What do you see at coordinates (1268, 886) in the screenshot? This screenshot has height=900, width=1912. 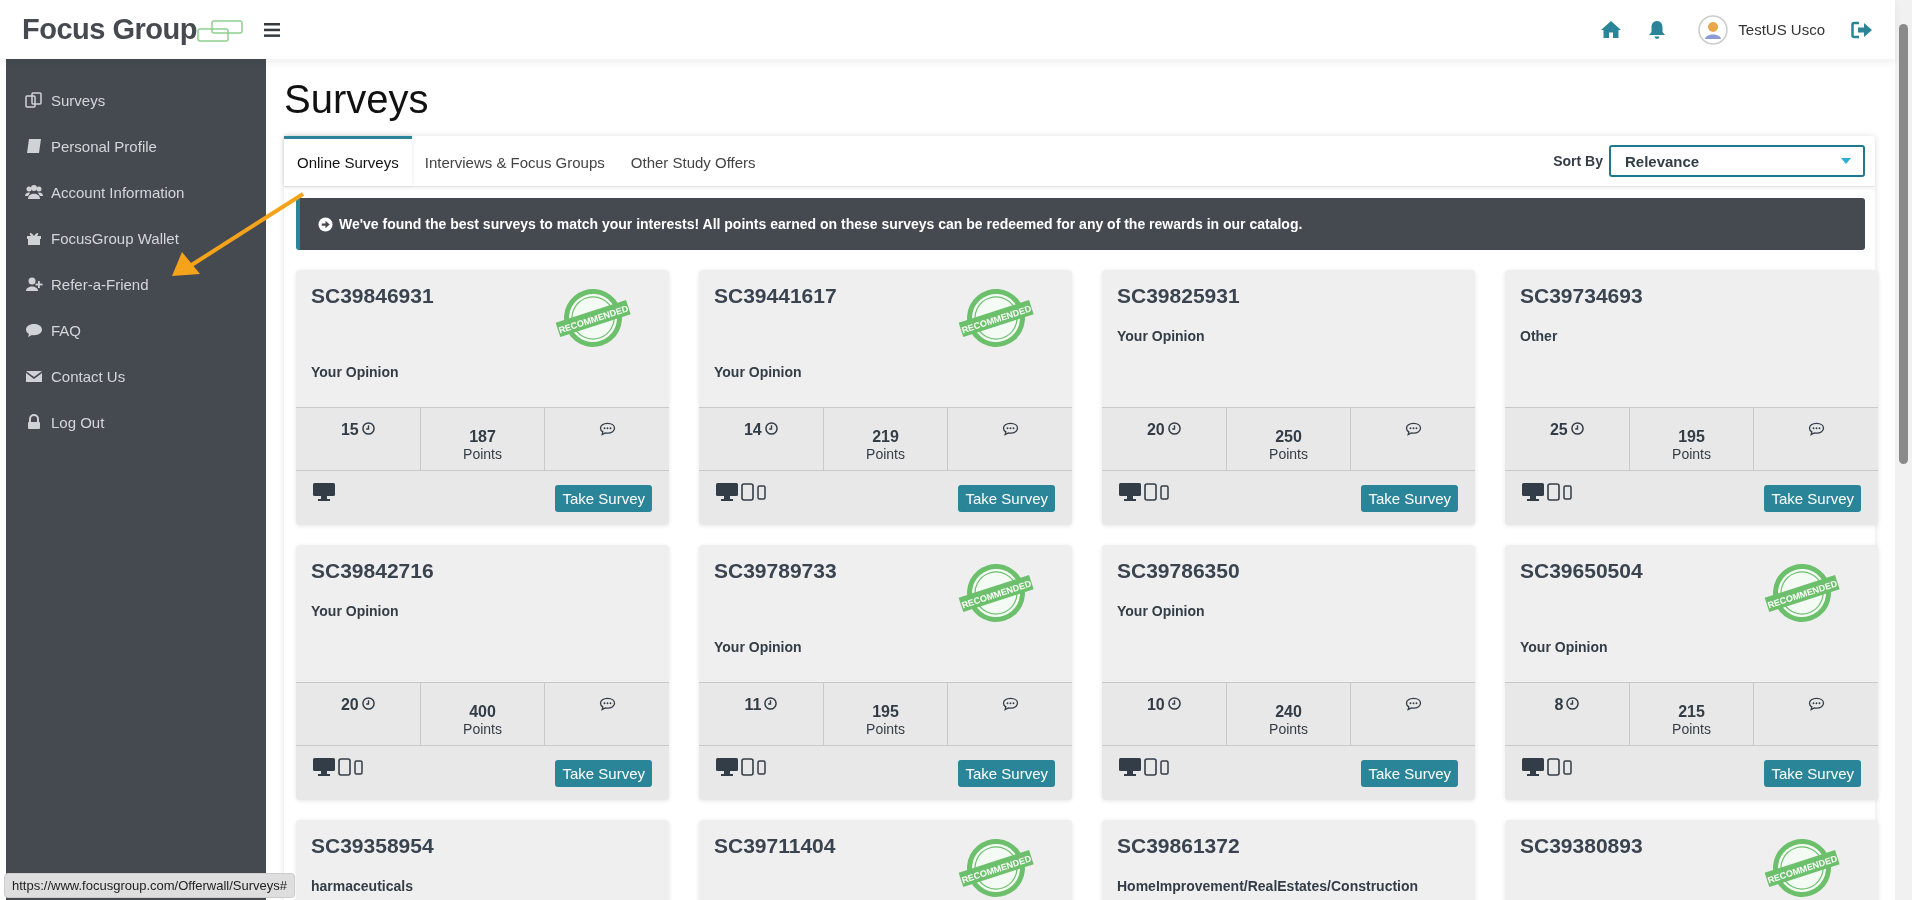 I see `survey-category: HomeImprovement/RealEstates/Construction` at bounding box center [1268, 886].